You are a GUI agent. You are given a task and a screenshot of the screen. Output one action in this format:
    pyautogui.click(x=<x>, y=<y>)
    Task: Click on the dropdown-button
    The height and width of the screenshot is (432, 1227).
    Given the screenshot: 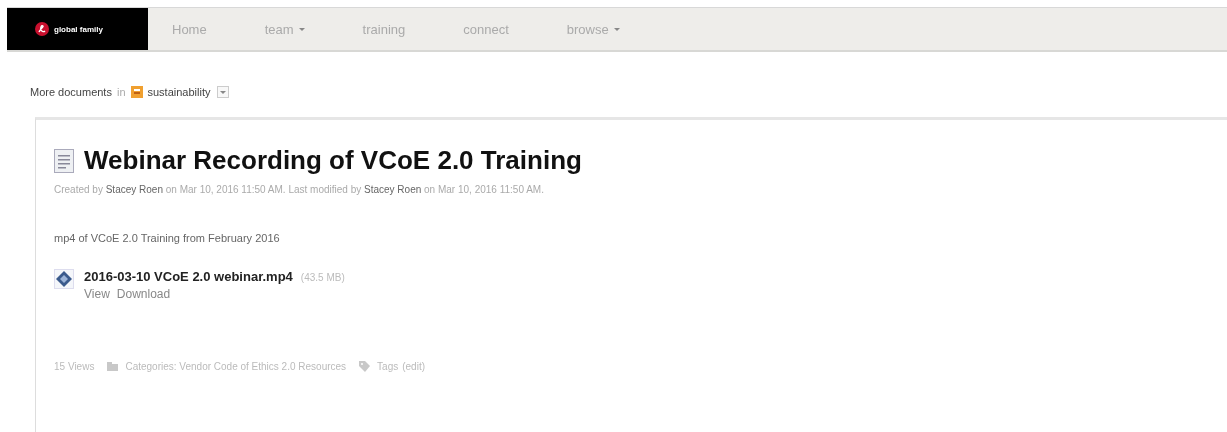 What is the action you would take?
    pyautogui.click(x=223, y=92)
    